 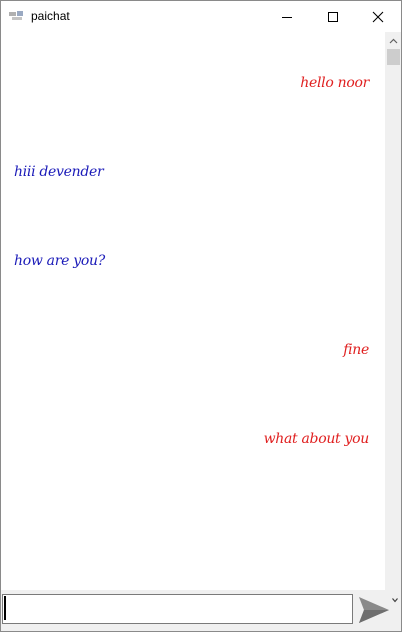 I want to click on vertical-scrollbar, so click(x=393, y=311).